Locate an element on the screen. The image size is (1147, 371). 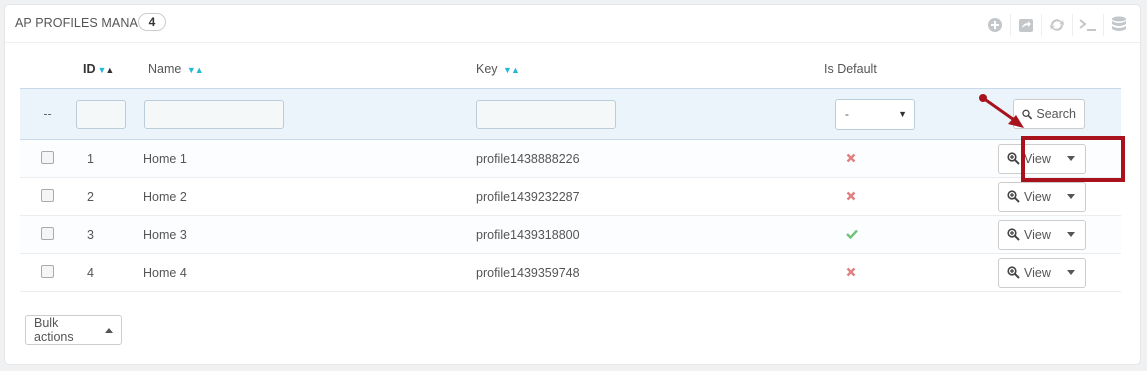
database-icon is located at coordinates (1118, 25).